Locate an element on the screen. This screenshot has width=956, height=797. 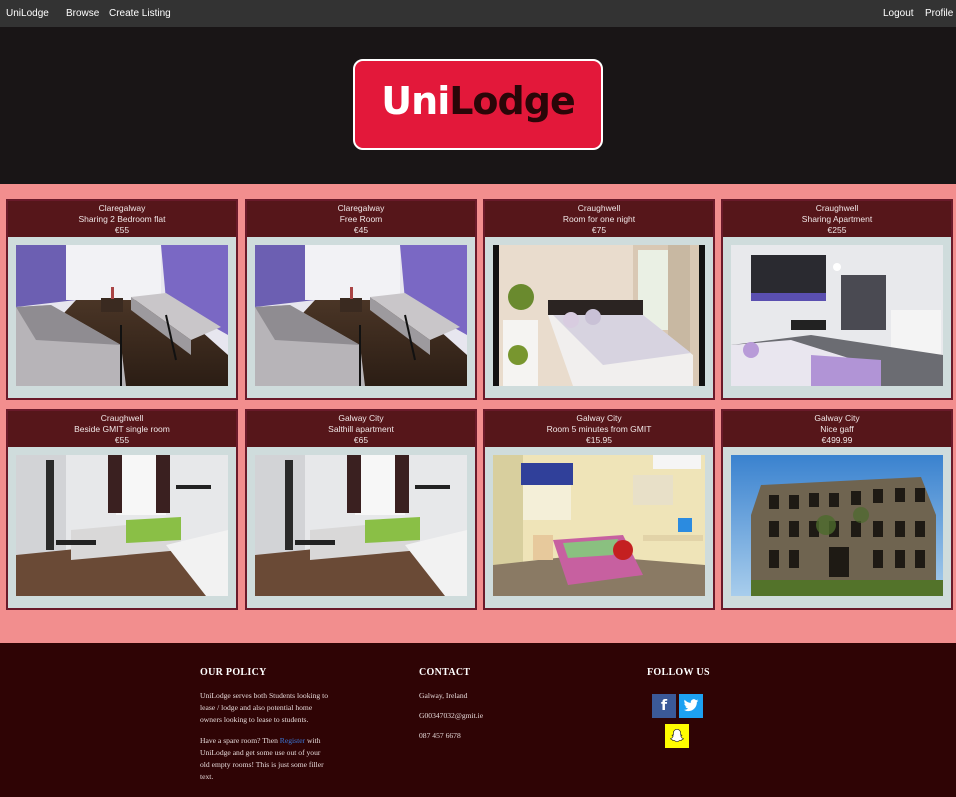
nav-browse-link: Browse is located at coordinates (82, 13).